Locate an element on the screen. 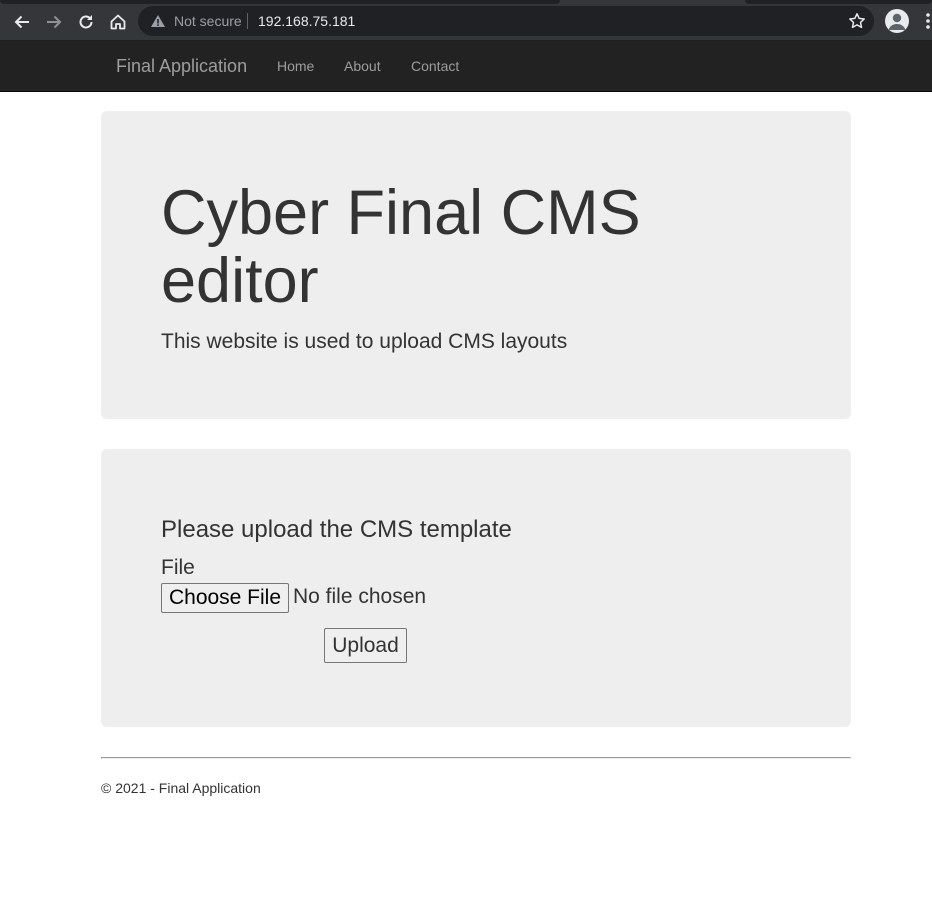  home-button is located at coordinates (118, 22).